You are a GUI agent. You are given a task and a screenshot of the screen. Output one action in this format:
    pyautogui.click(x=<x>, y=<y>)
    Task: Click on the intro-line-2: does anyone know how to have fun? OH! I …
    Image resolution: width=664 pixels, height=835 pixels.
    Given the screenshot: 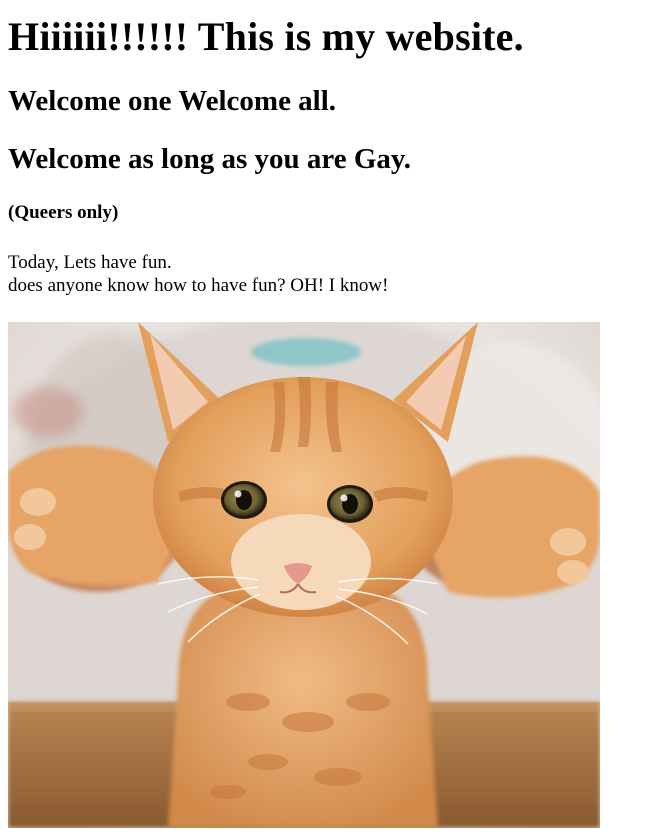 What is the action you would take?
    pyautogui.click(x=198, y=285)
    